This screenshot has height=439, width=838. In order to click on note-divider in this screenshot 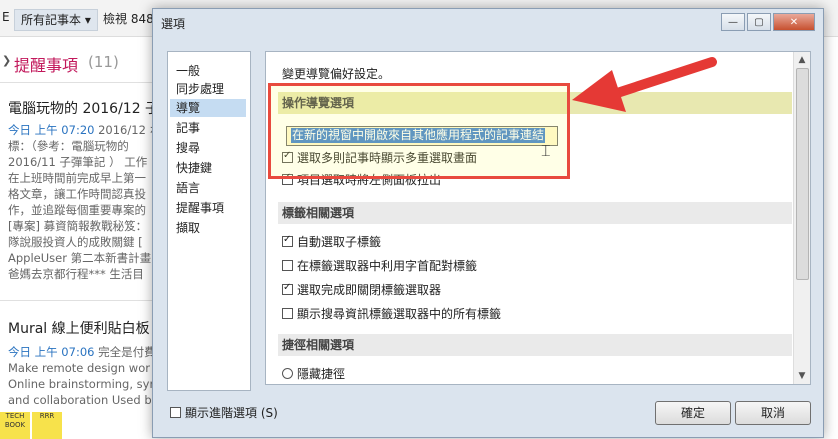, I will do `click(80, 300)`.